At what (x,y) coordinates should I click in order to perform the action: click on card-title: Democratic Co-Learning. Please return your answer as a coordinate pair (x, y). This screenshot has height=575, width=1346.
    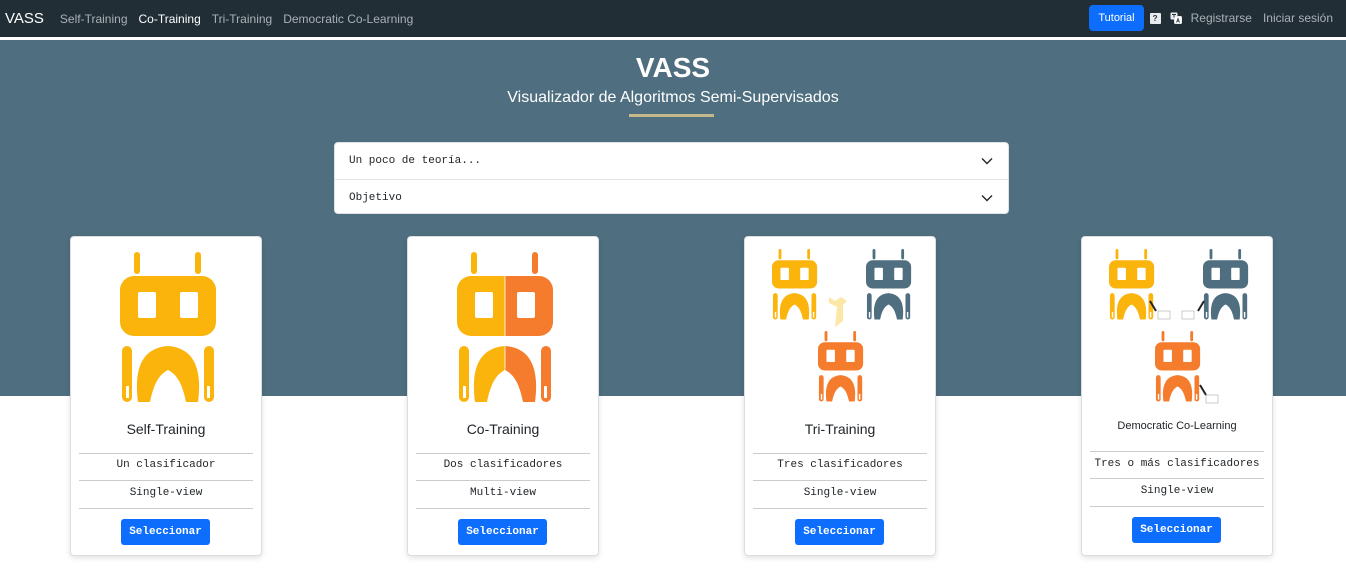
    Looking at the image, I should click on (1177, 426).